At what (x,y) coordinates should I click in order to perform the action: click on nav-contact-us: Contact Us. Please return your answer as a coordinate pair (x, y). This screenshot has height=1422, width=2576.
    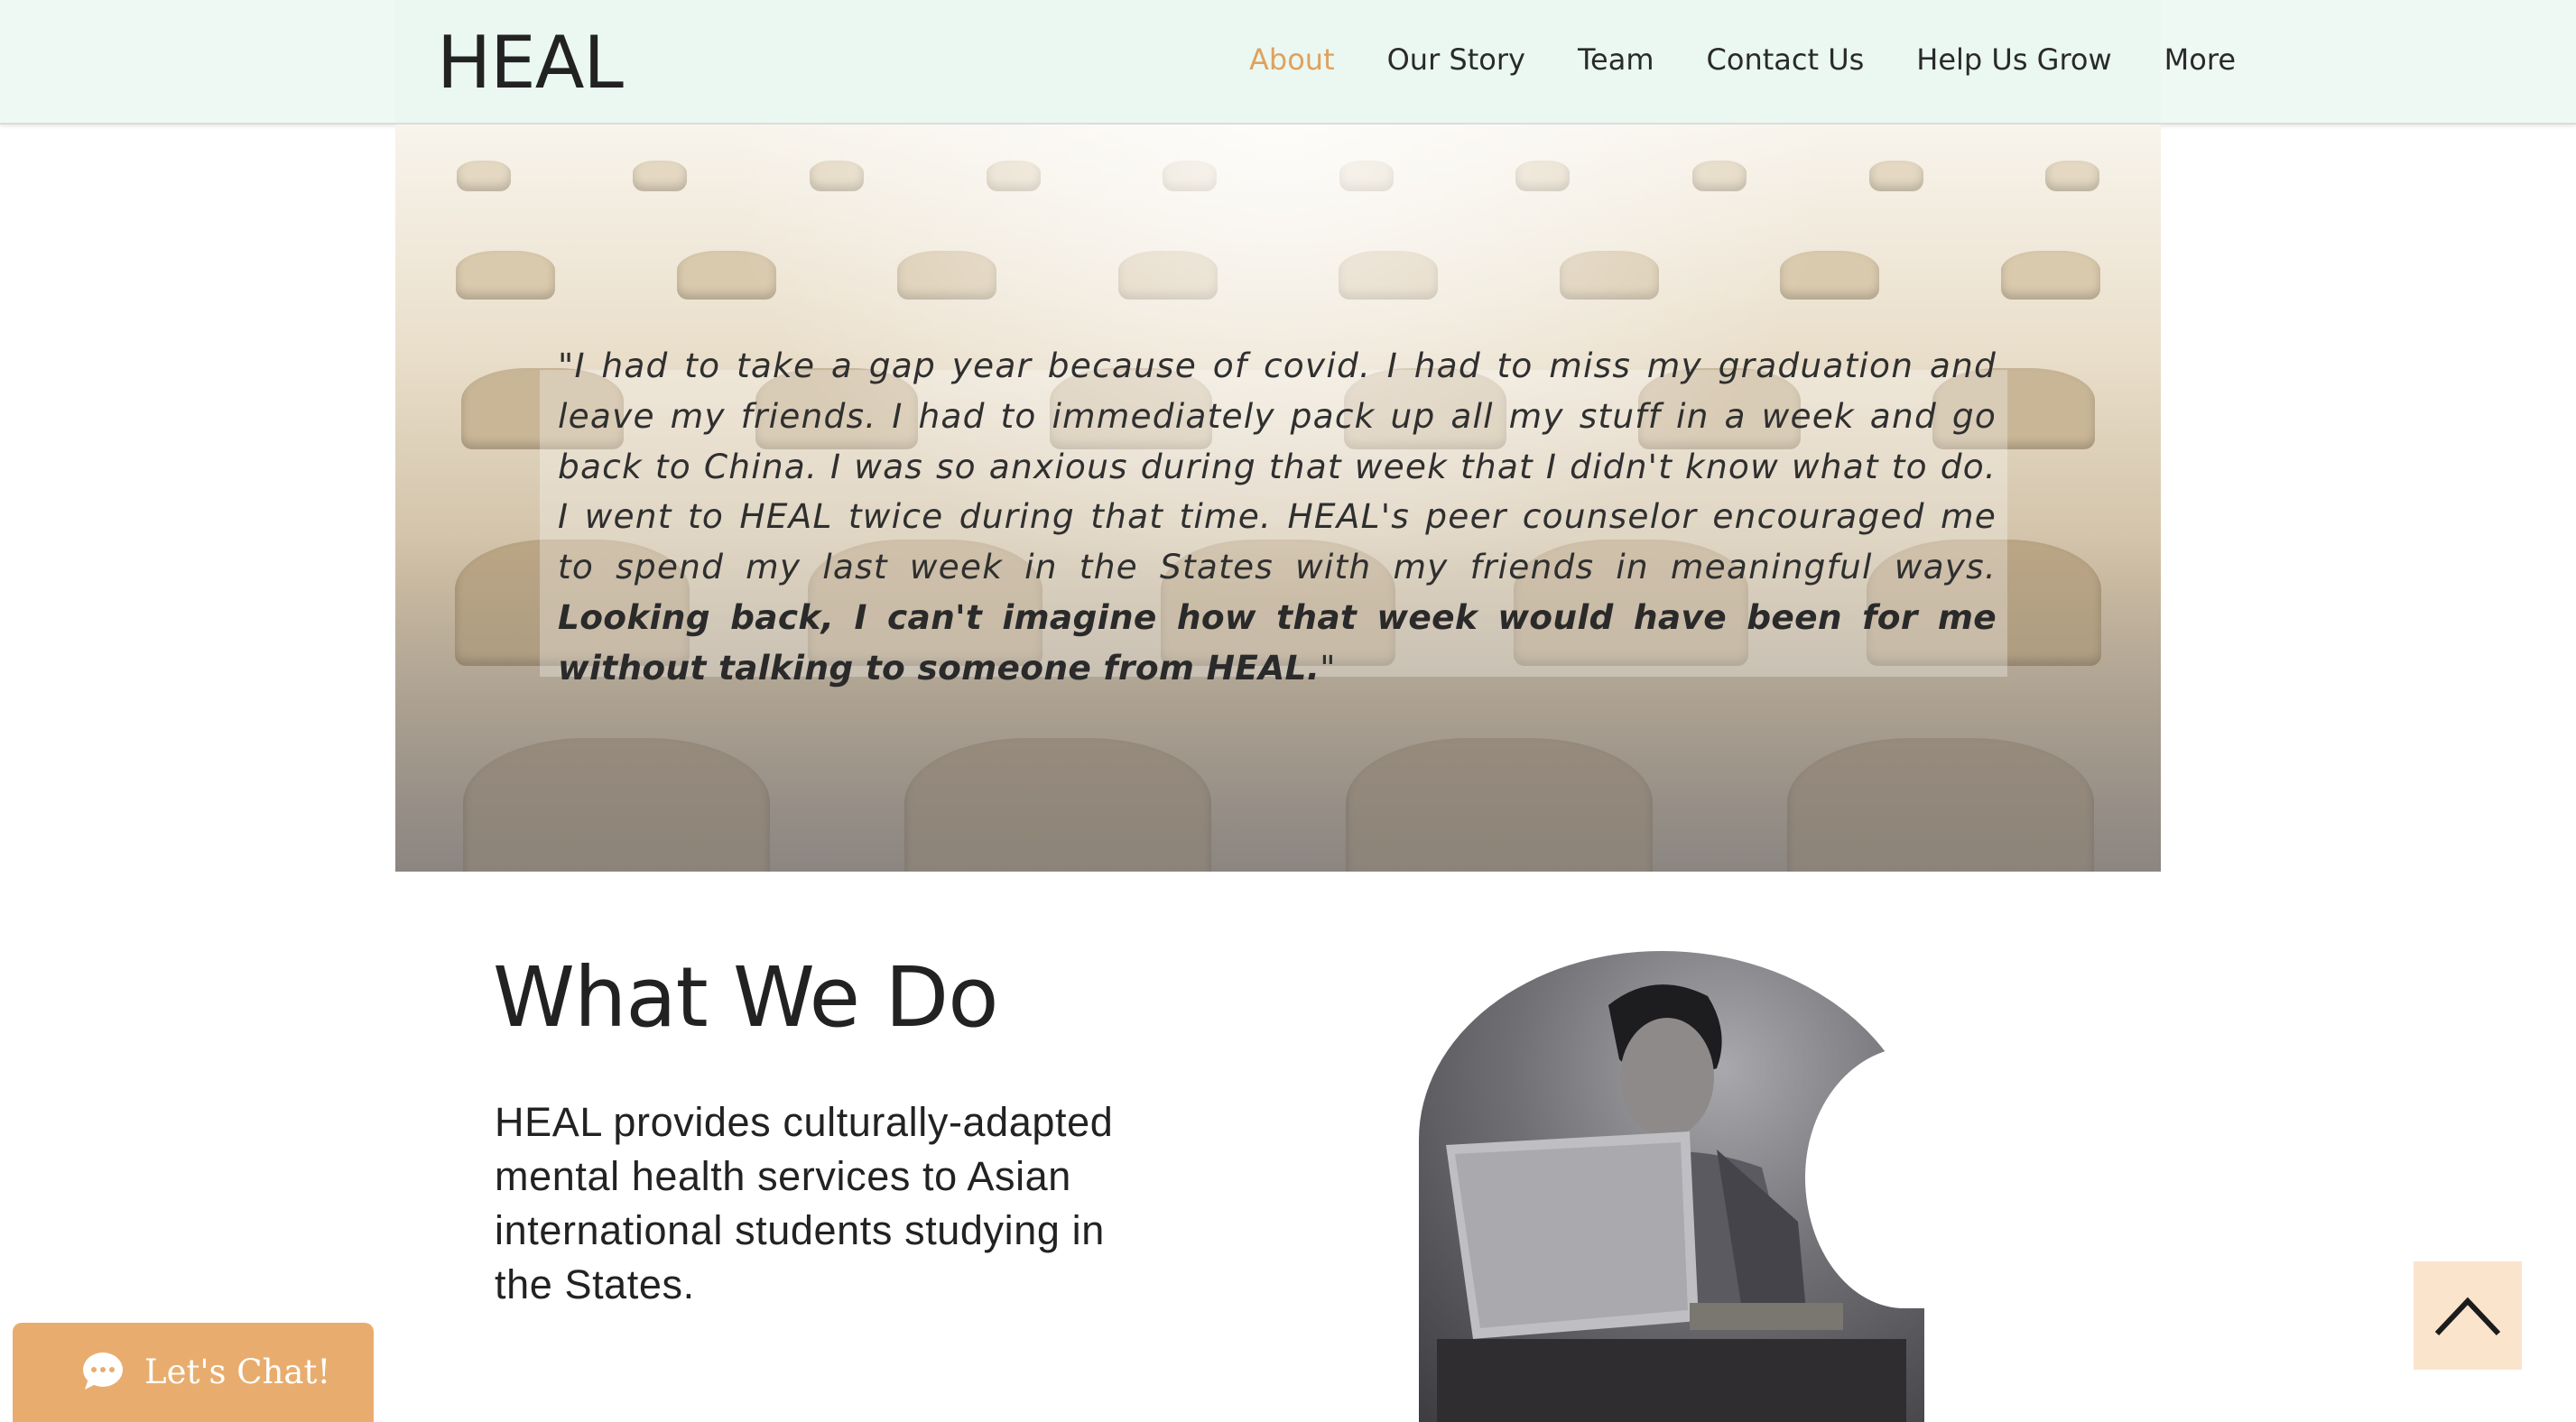
    Looking at the image, I should click on (1786, 59).